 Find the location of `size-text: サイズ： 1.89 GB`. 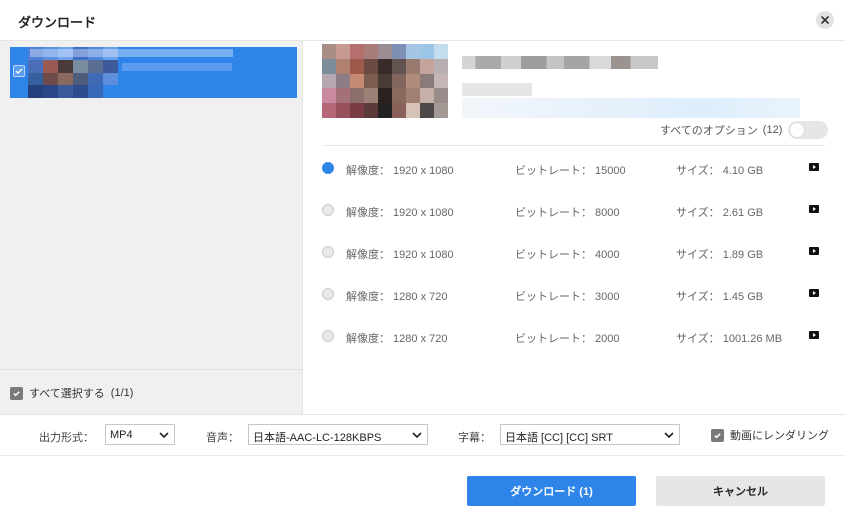

size-text: サイズ： 1.89 GB is located at coordinates (720, 255).